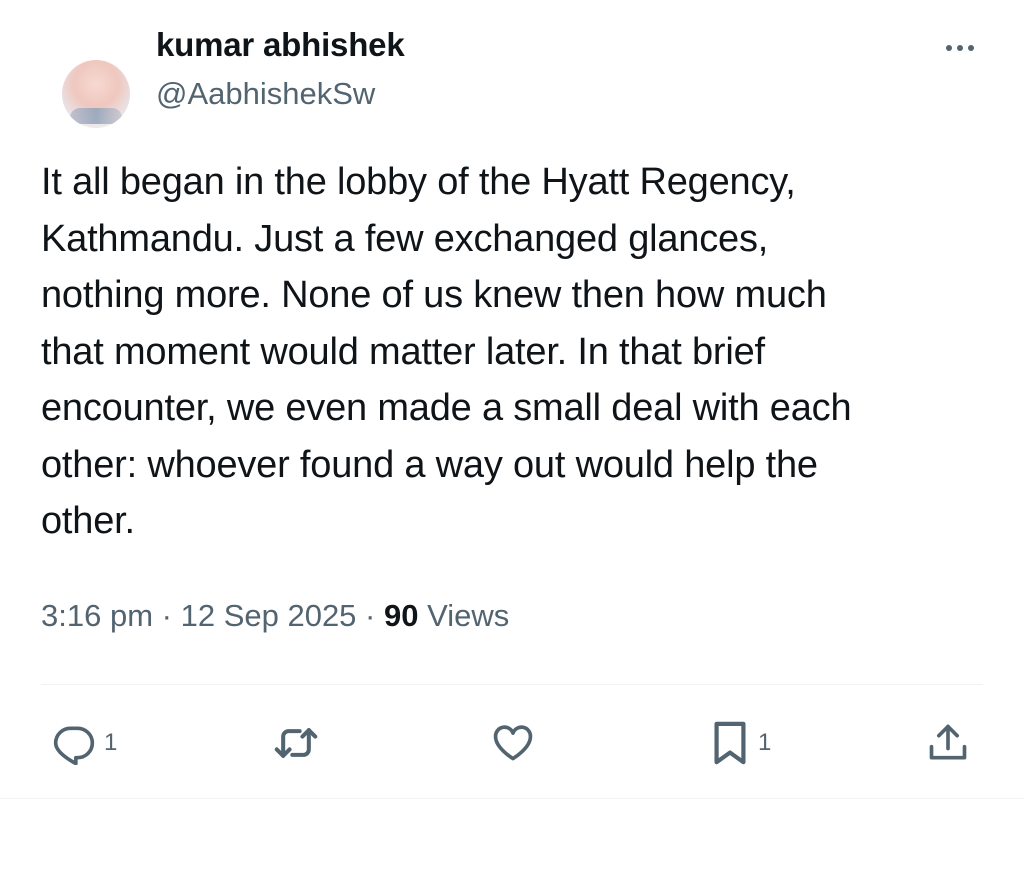 This screenshot has width=1024, height=879. I want to click on avatar, so click(96, 94).